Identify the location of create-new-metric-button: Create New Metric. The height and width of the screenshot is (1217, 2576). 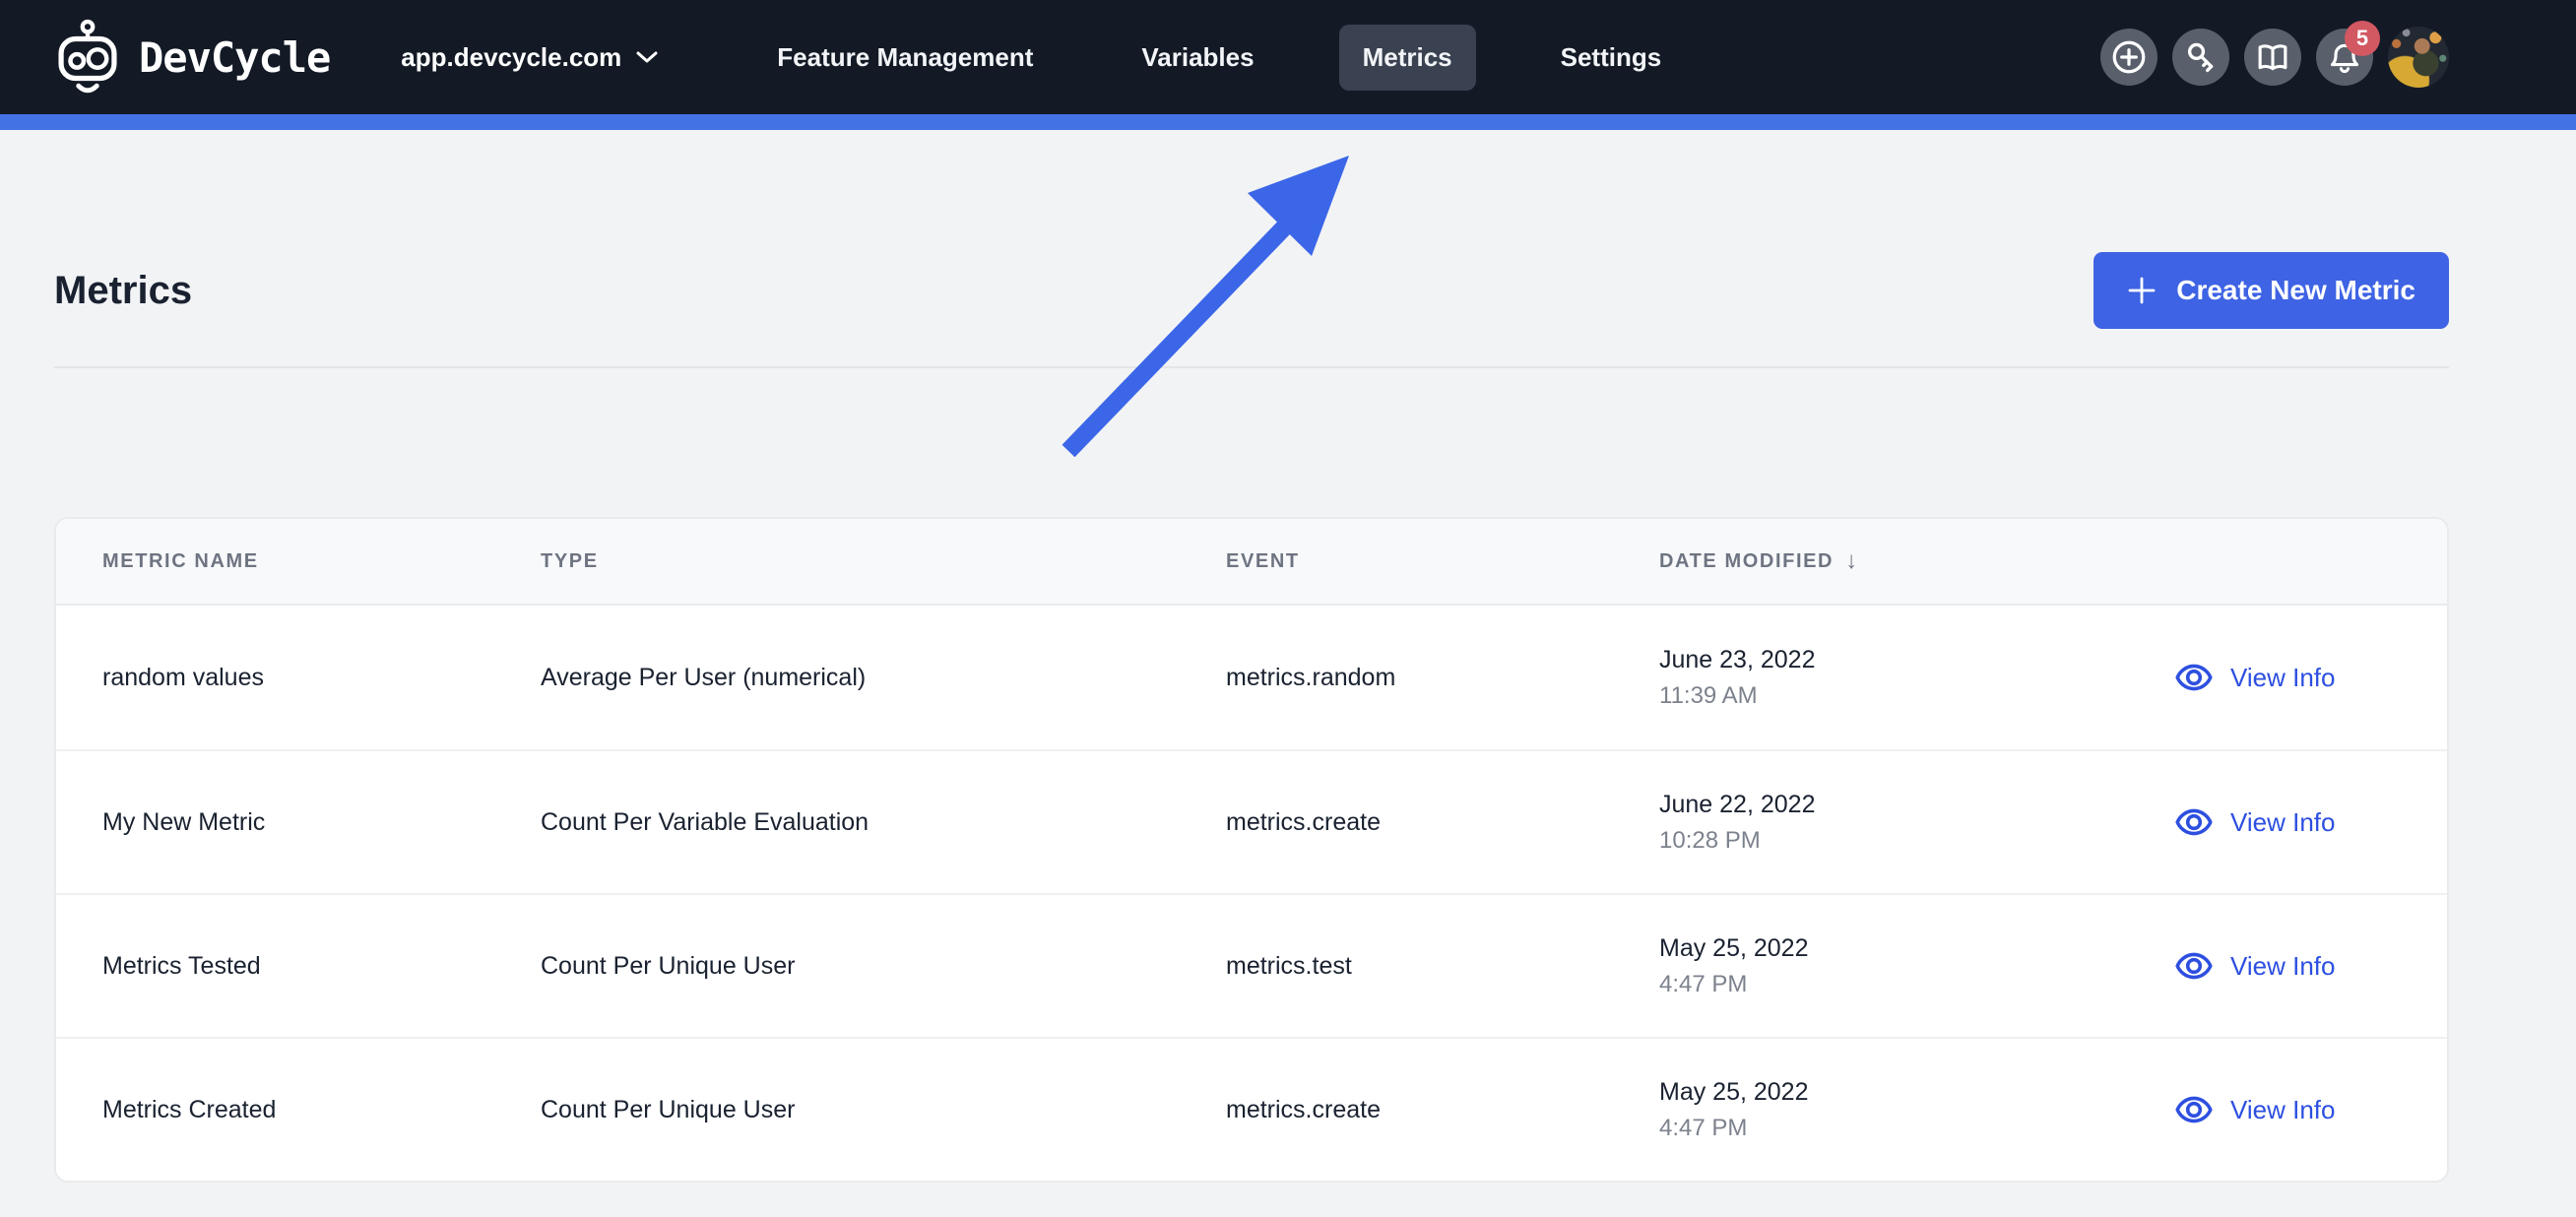
(2271, 290).